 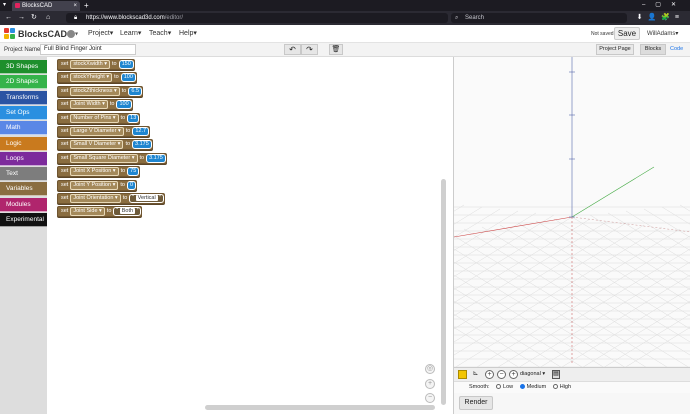 What do you see at coordinates (104, 158) in the screenshot?
I see `variable-dropdown: Small Square Diameter ▾` at bounding box center [104, 158].